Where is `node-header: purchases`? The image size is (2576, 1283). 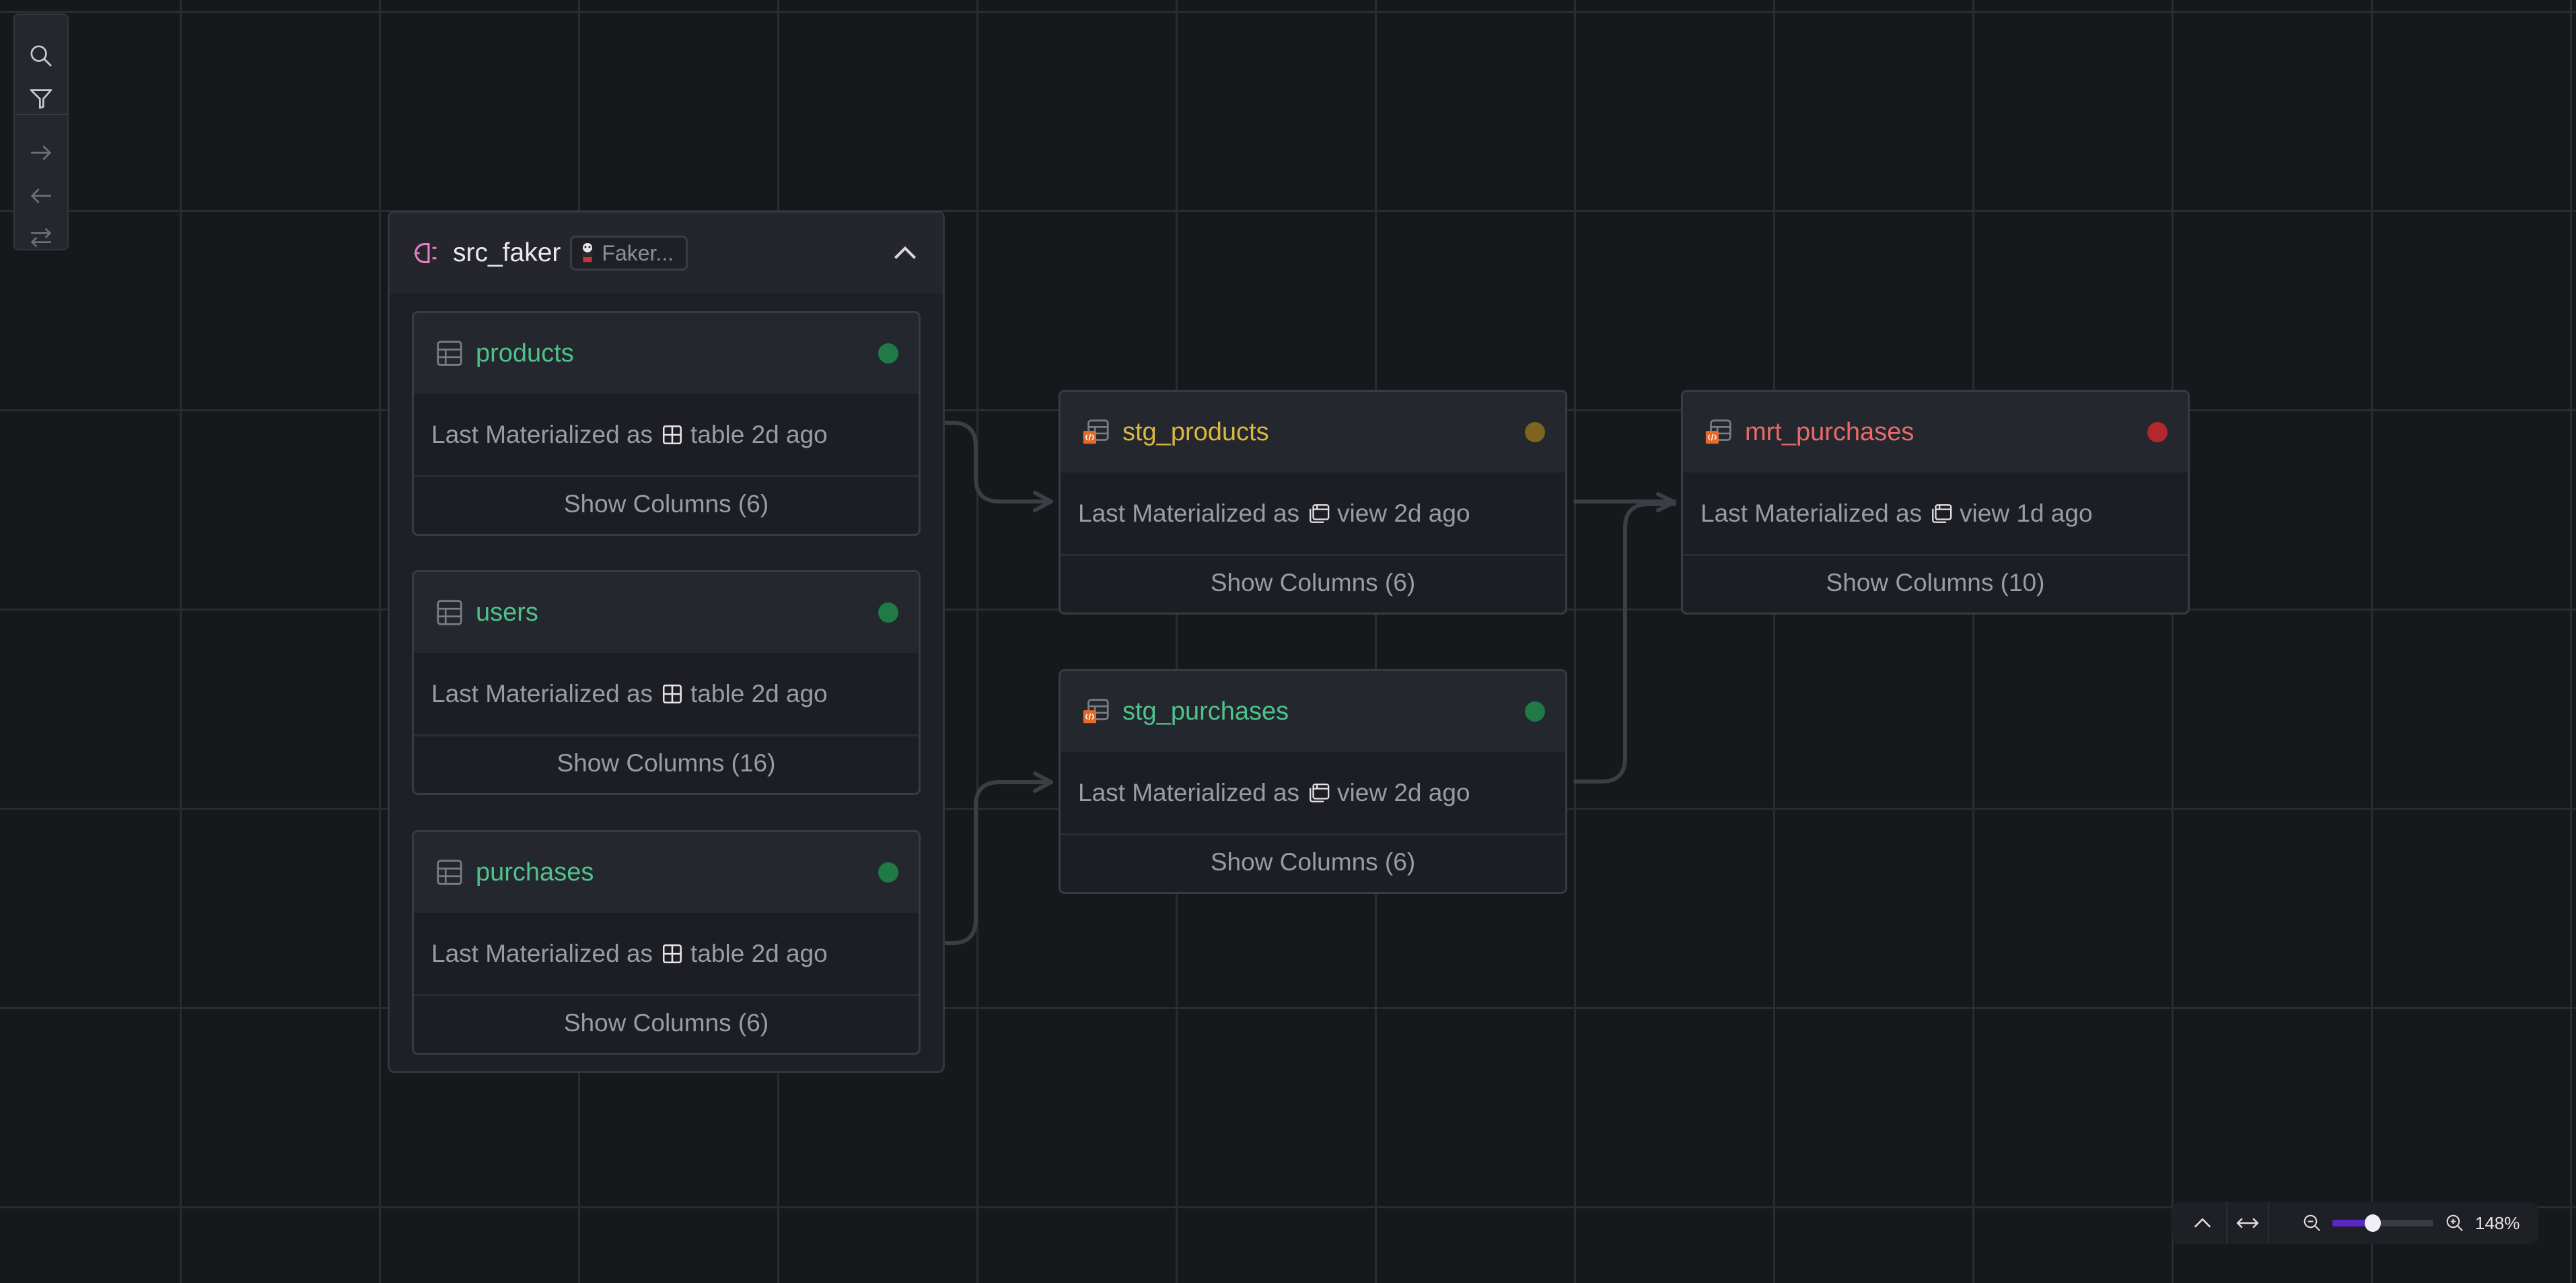
node-header: purchases is located at coordinates (666, 872).